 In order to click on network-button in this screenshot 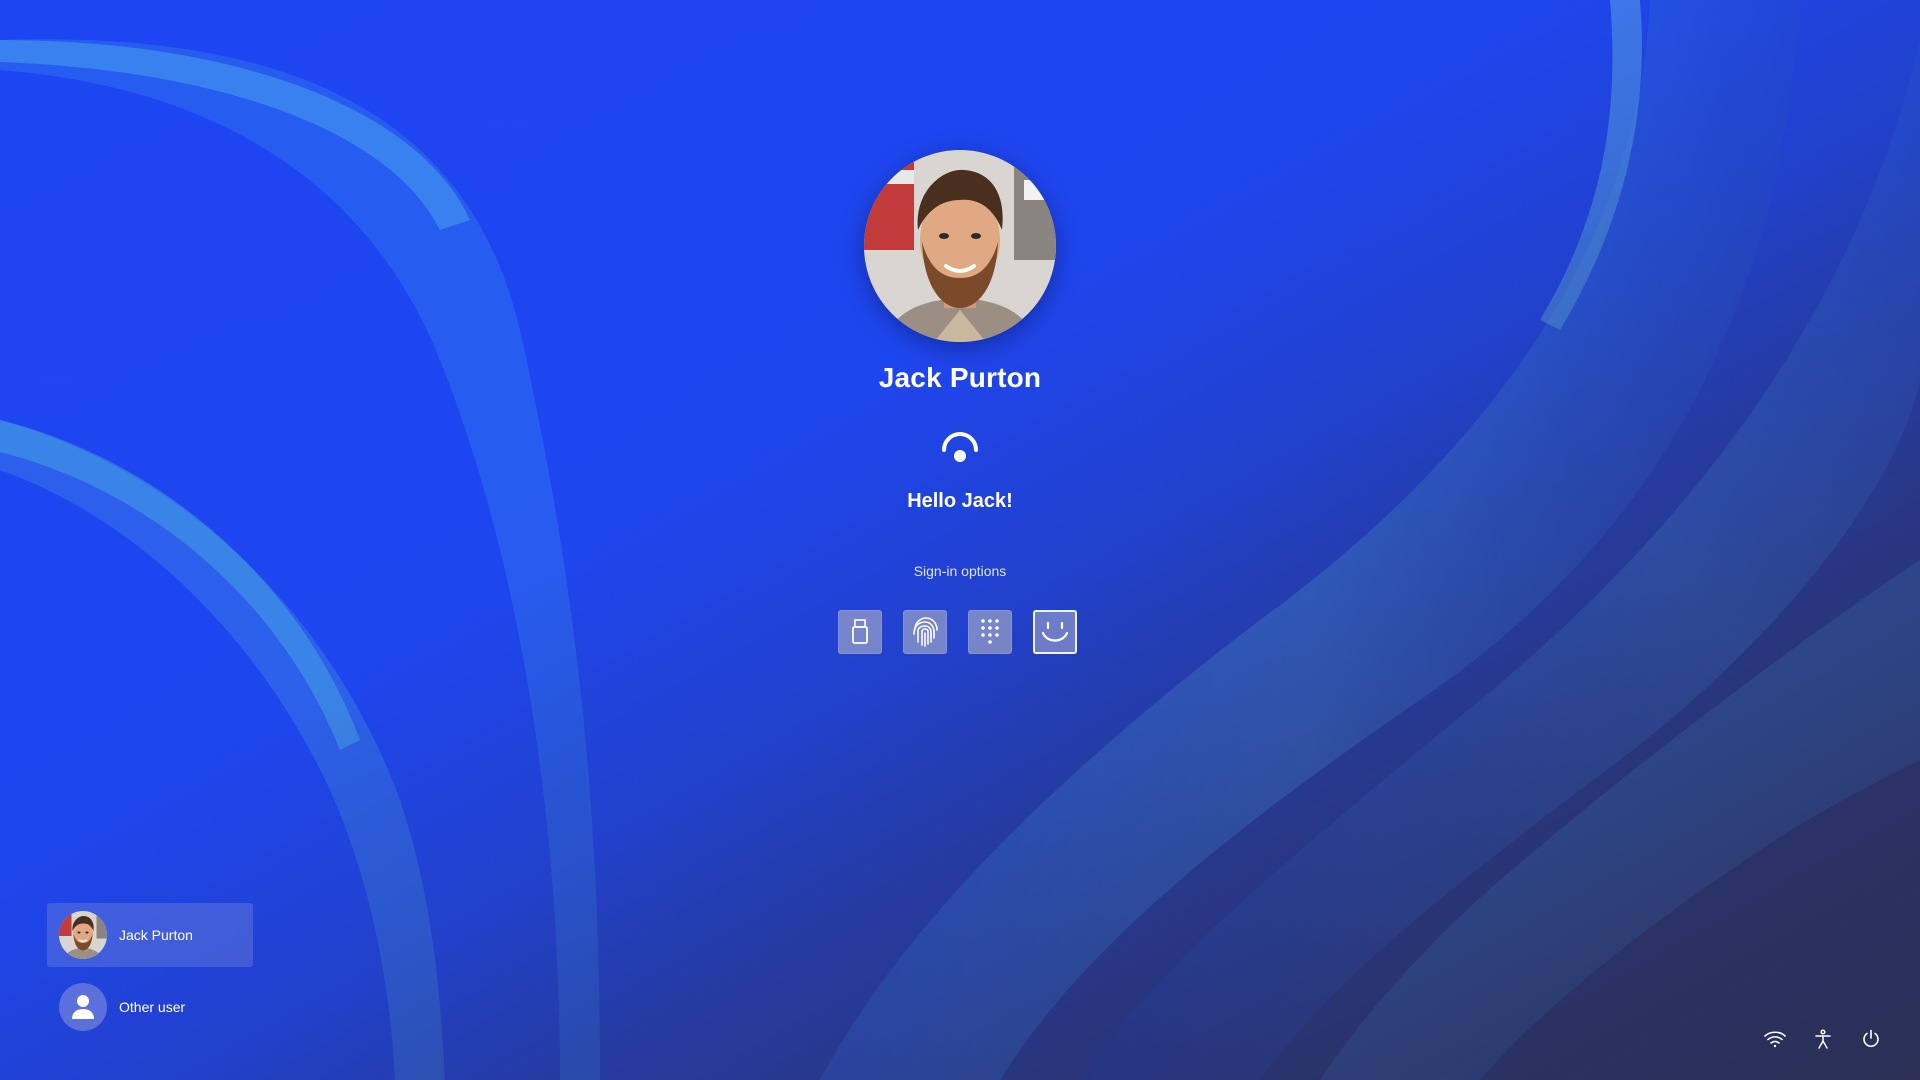, I will do `click(1775, 1039)`.